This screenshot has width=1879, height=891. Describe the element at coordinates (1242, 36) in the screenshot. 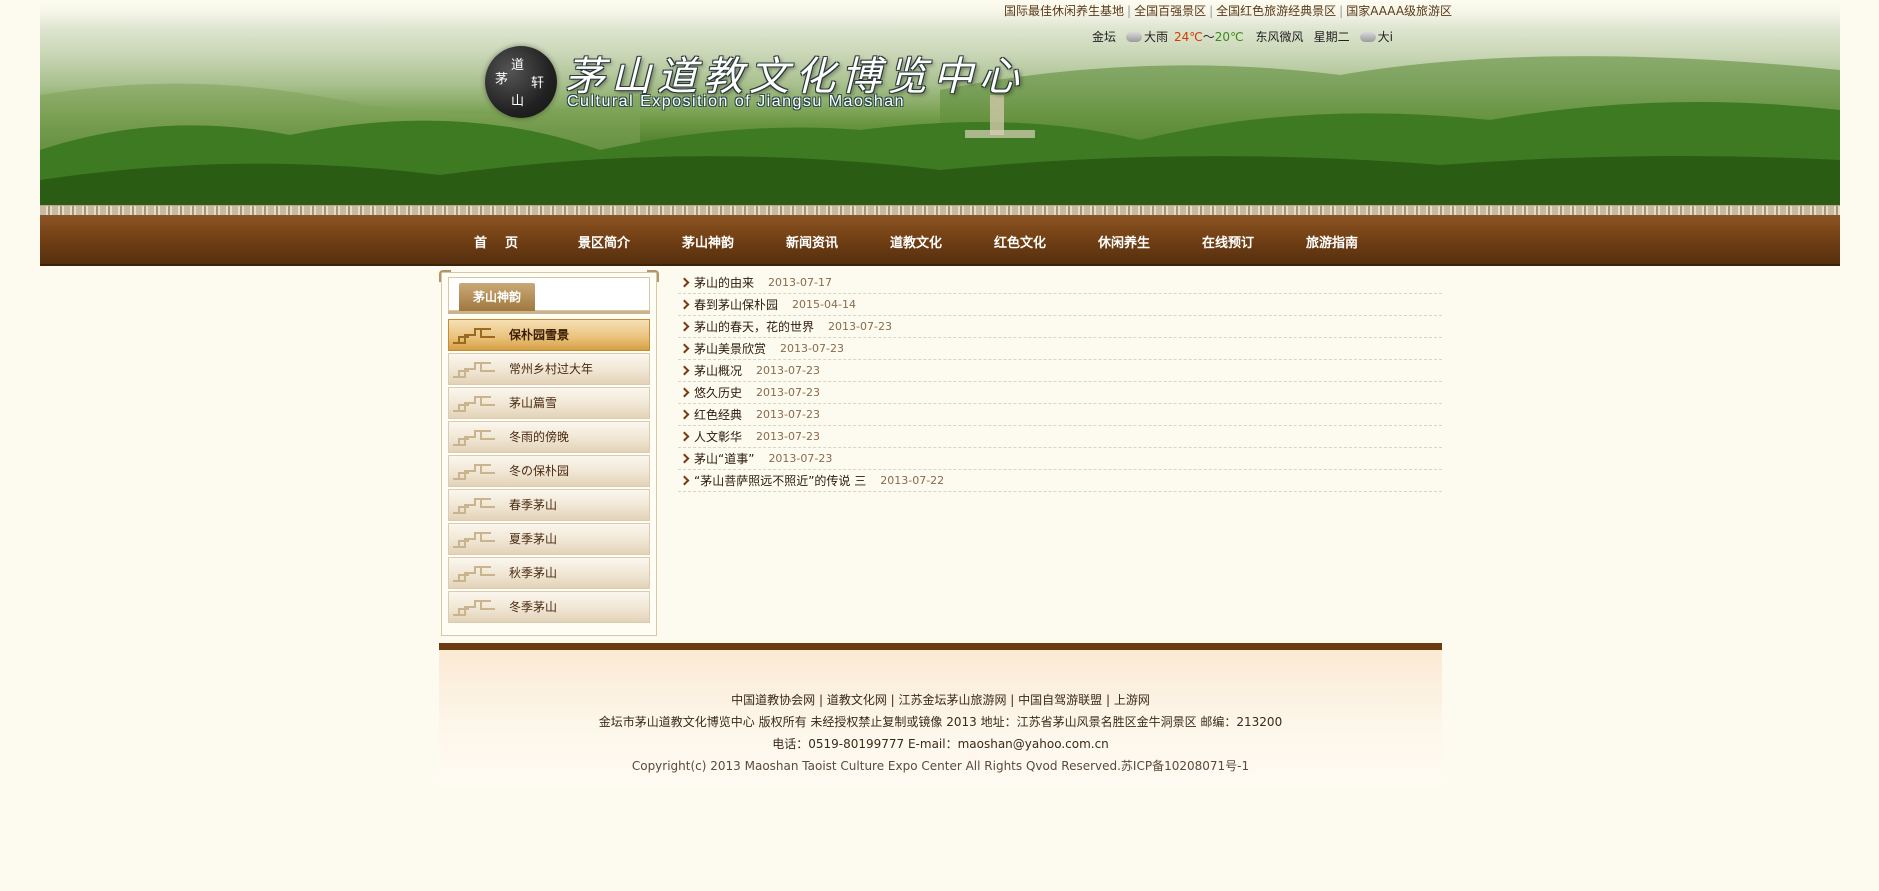

I see `weather-widget: 金坛 大雨 24℃ ～ 20℃ 东风微风 星期二 大i` at that location.